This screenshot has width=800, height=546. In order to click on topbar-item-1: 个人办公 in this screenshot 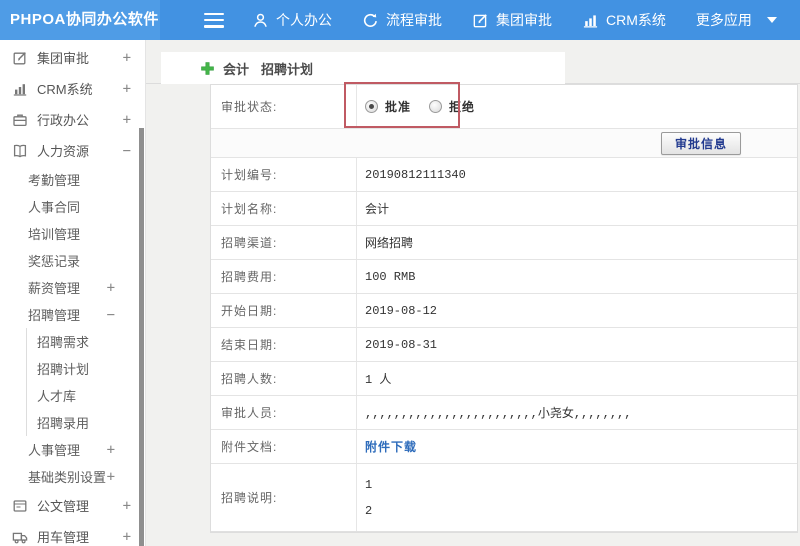, I will do `click(292, 20)`.